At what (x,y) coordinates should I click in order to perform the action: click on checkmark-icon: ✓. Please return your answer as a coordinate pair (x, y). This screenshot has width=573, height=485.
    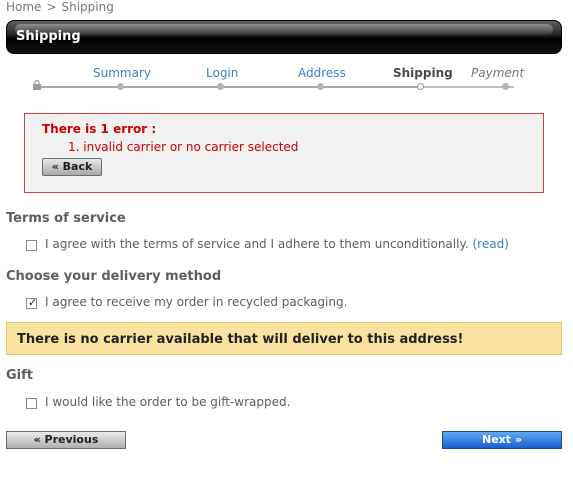
    Looking at the image, I should click on (33, 302).